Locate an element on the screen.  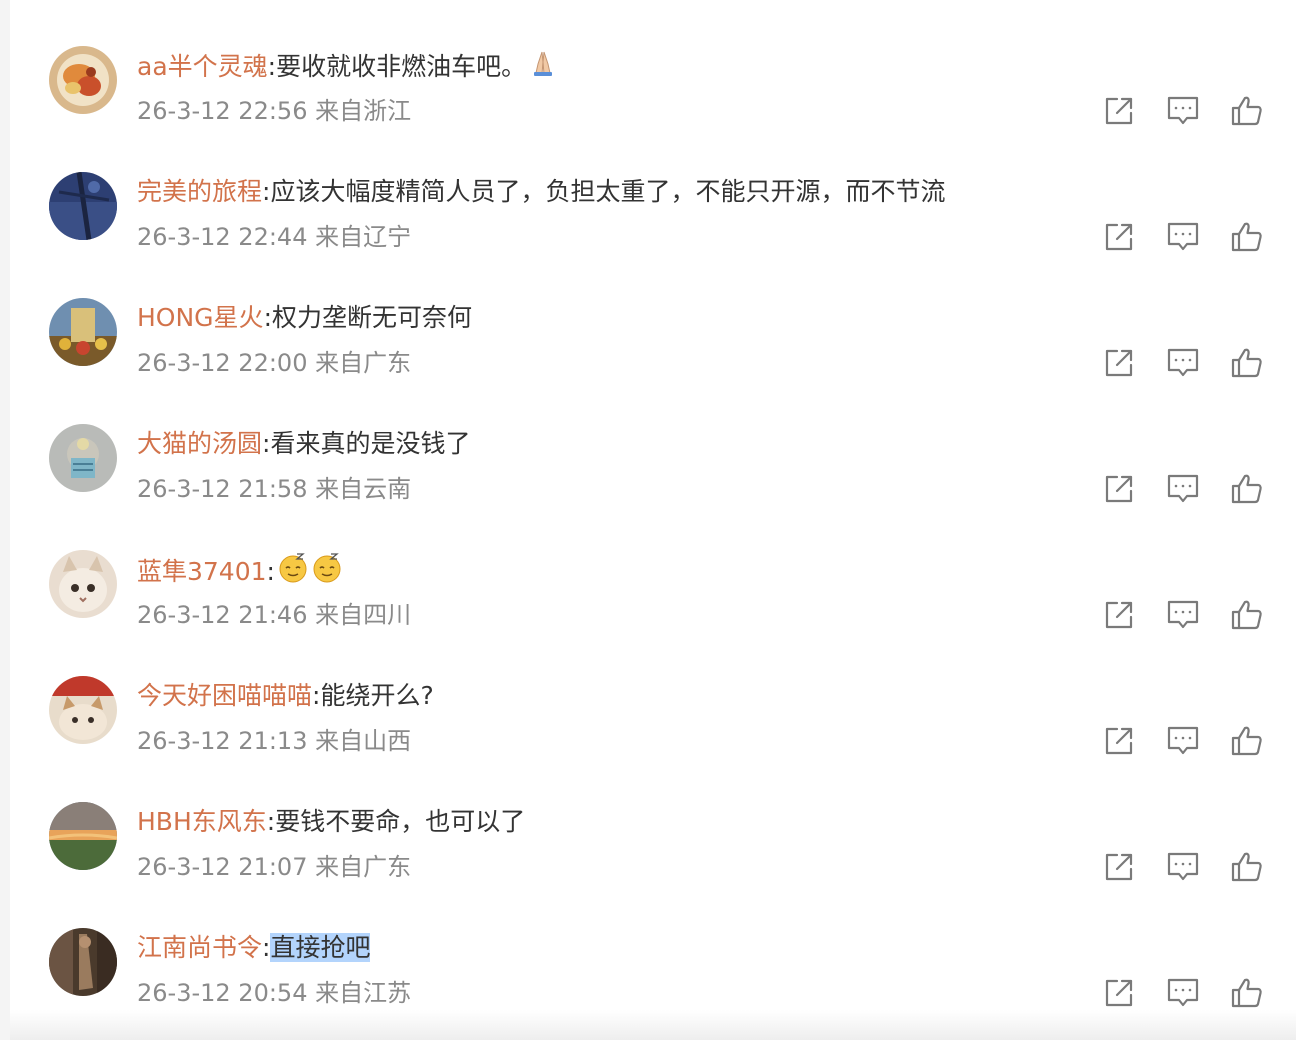
folded-hands-emoji is located at coordinates (543, 68).